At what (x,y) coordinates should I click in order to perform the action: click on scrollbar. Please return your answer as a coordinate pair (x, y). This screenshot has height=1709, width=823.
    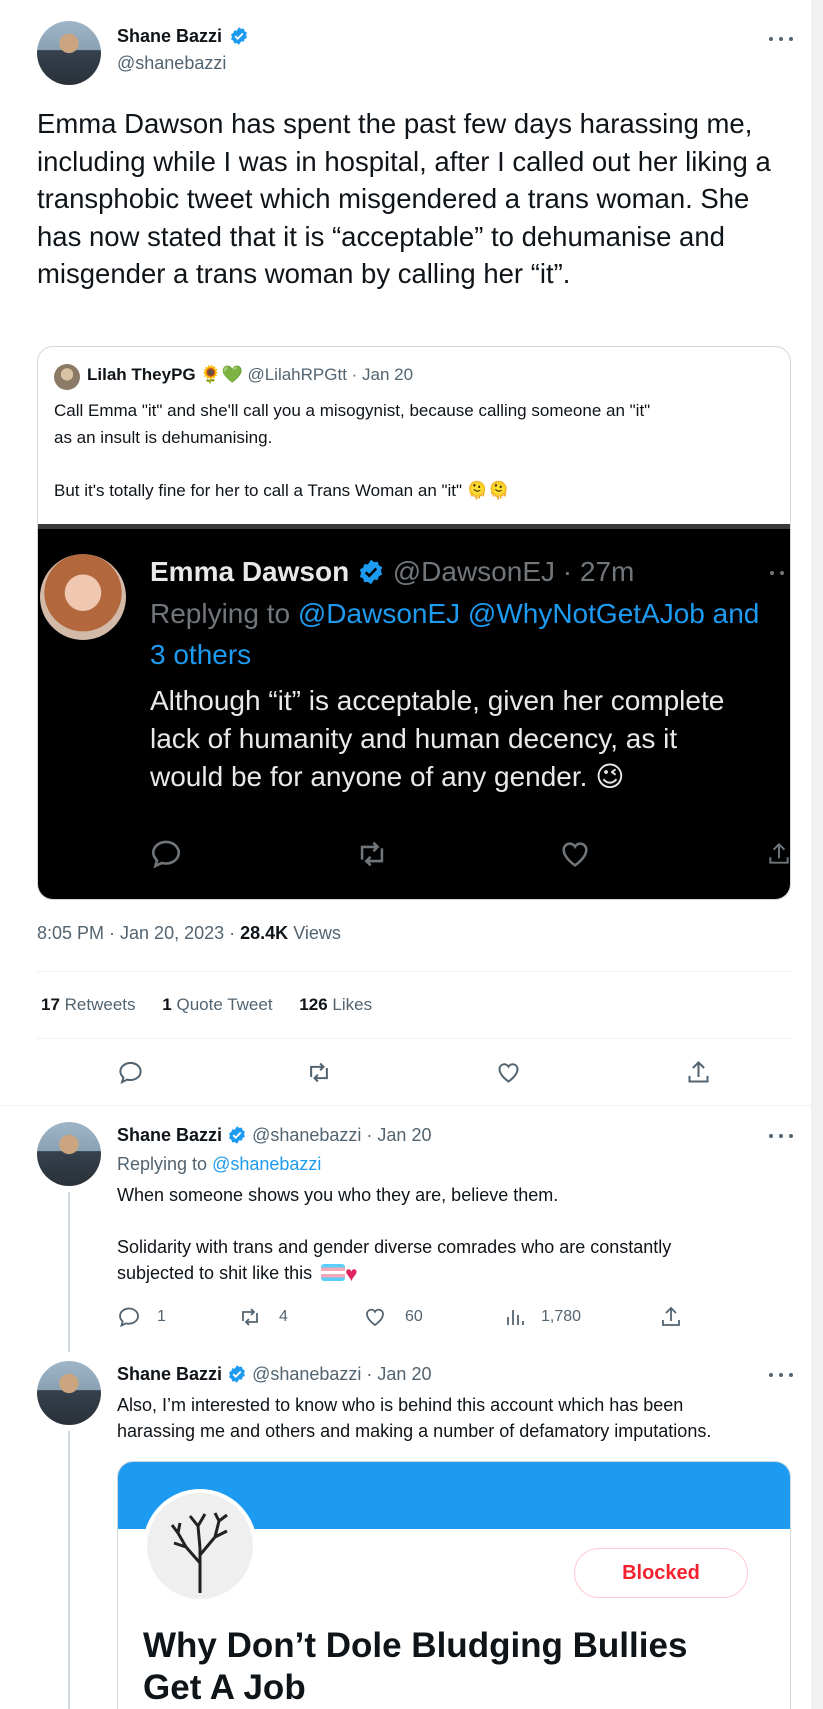
    Looking at the image, I should click on (817, 854).